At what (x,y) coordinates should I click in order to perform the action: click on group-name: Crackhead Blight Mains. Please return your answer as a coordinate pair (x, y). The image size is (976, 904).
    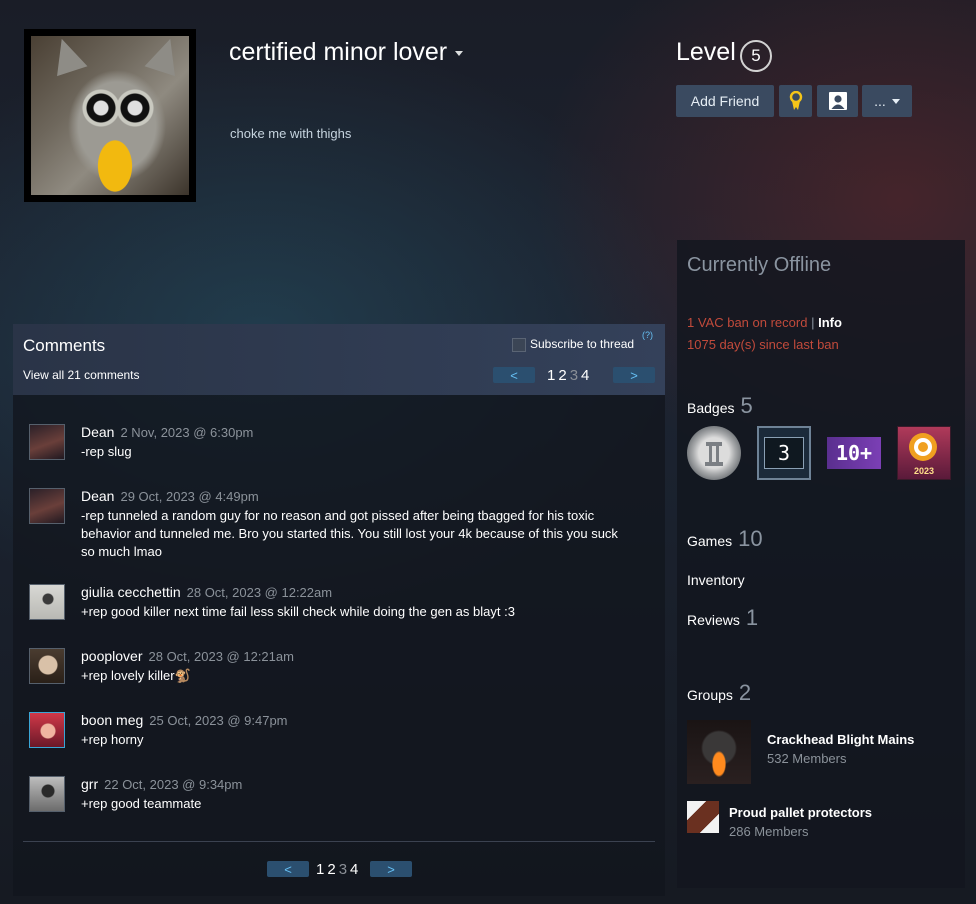
    Looking at the image, I should click on (840, 739).